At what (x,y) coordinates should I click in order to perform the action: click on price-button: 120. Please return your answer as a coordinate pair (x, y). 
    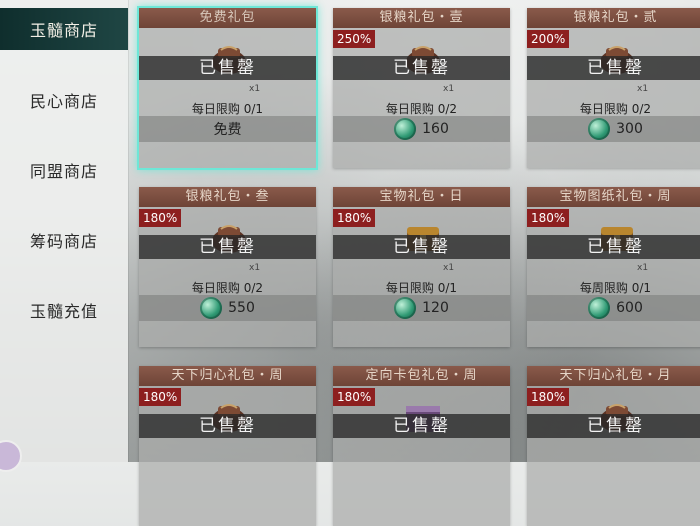
    Looking at the image, I should click on (421, 308).